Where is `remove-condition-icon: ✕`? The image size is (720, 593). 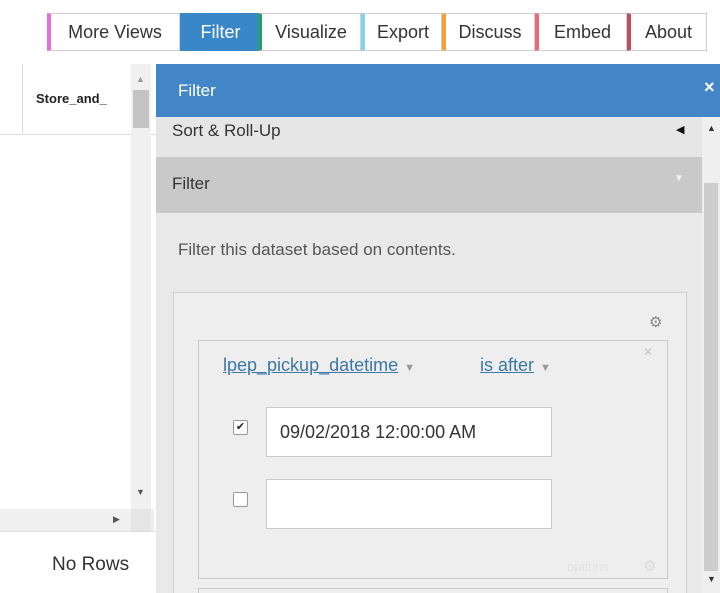 remove-condition-icon: ✕ is located at coordinates (648, 352).